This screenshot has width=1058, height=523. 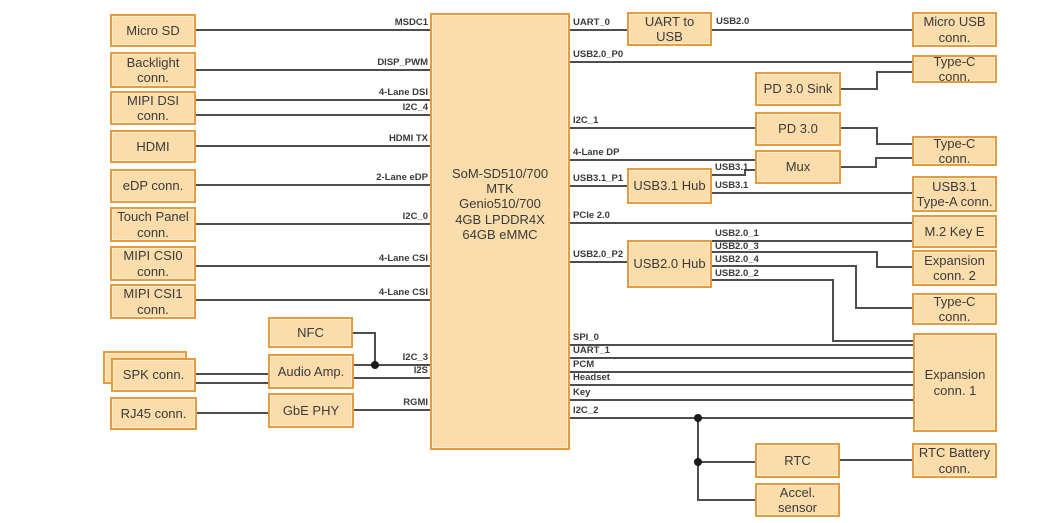 What do you see at coordinates (784, 266) in the screenshot?
I see `wire-usb20-4-h1` at bounding box center [784, 266].